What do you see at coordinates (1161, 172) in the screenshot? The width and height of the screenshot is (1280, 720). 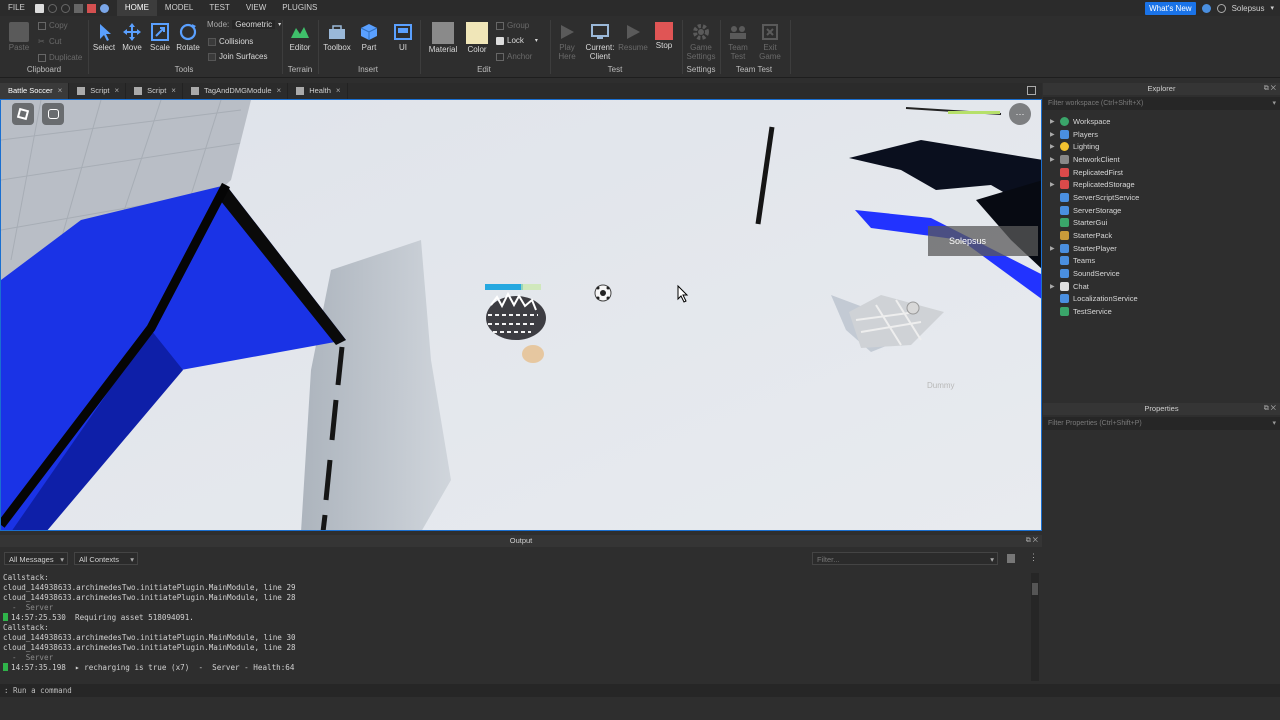 I see `explorer-item: ReplicatedFirst` at bounding box center [1161, 172].